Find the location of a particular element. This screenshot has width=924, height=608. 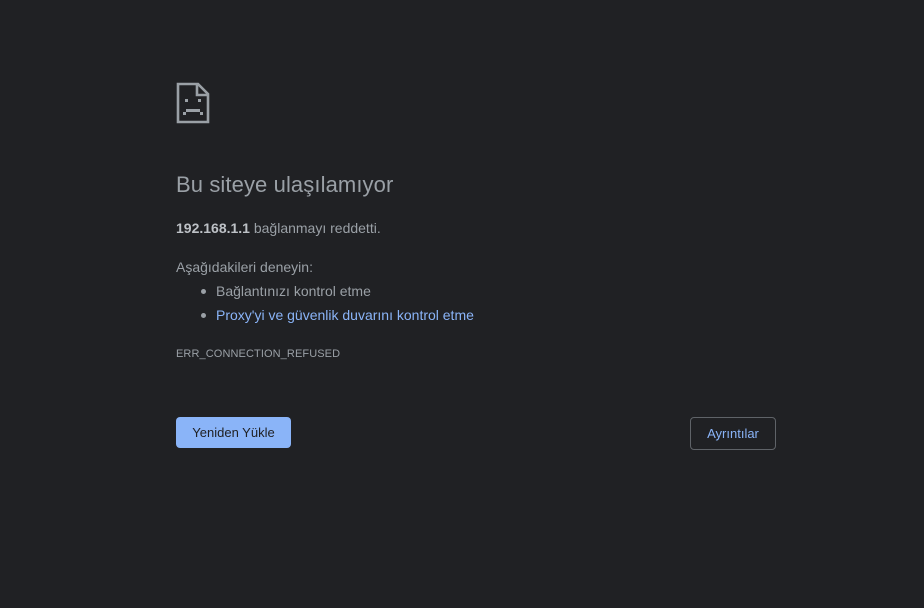

refused-text: bağlanmayı reddetti. is located at coordinates (315, 228).